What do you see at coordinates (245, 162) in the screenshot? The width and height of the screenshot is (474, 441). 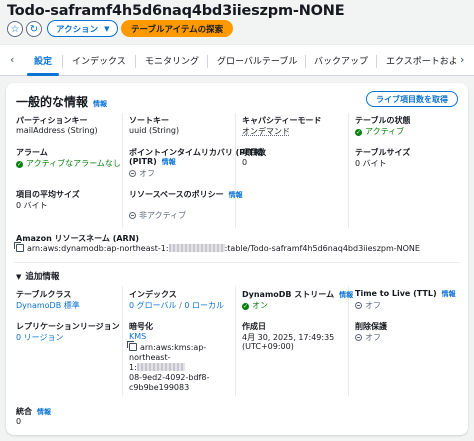 I see `item-count-value: 0` at bounding box center [245, 162].